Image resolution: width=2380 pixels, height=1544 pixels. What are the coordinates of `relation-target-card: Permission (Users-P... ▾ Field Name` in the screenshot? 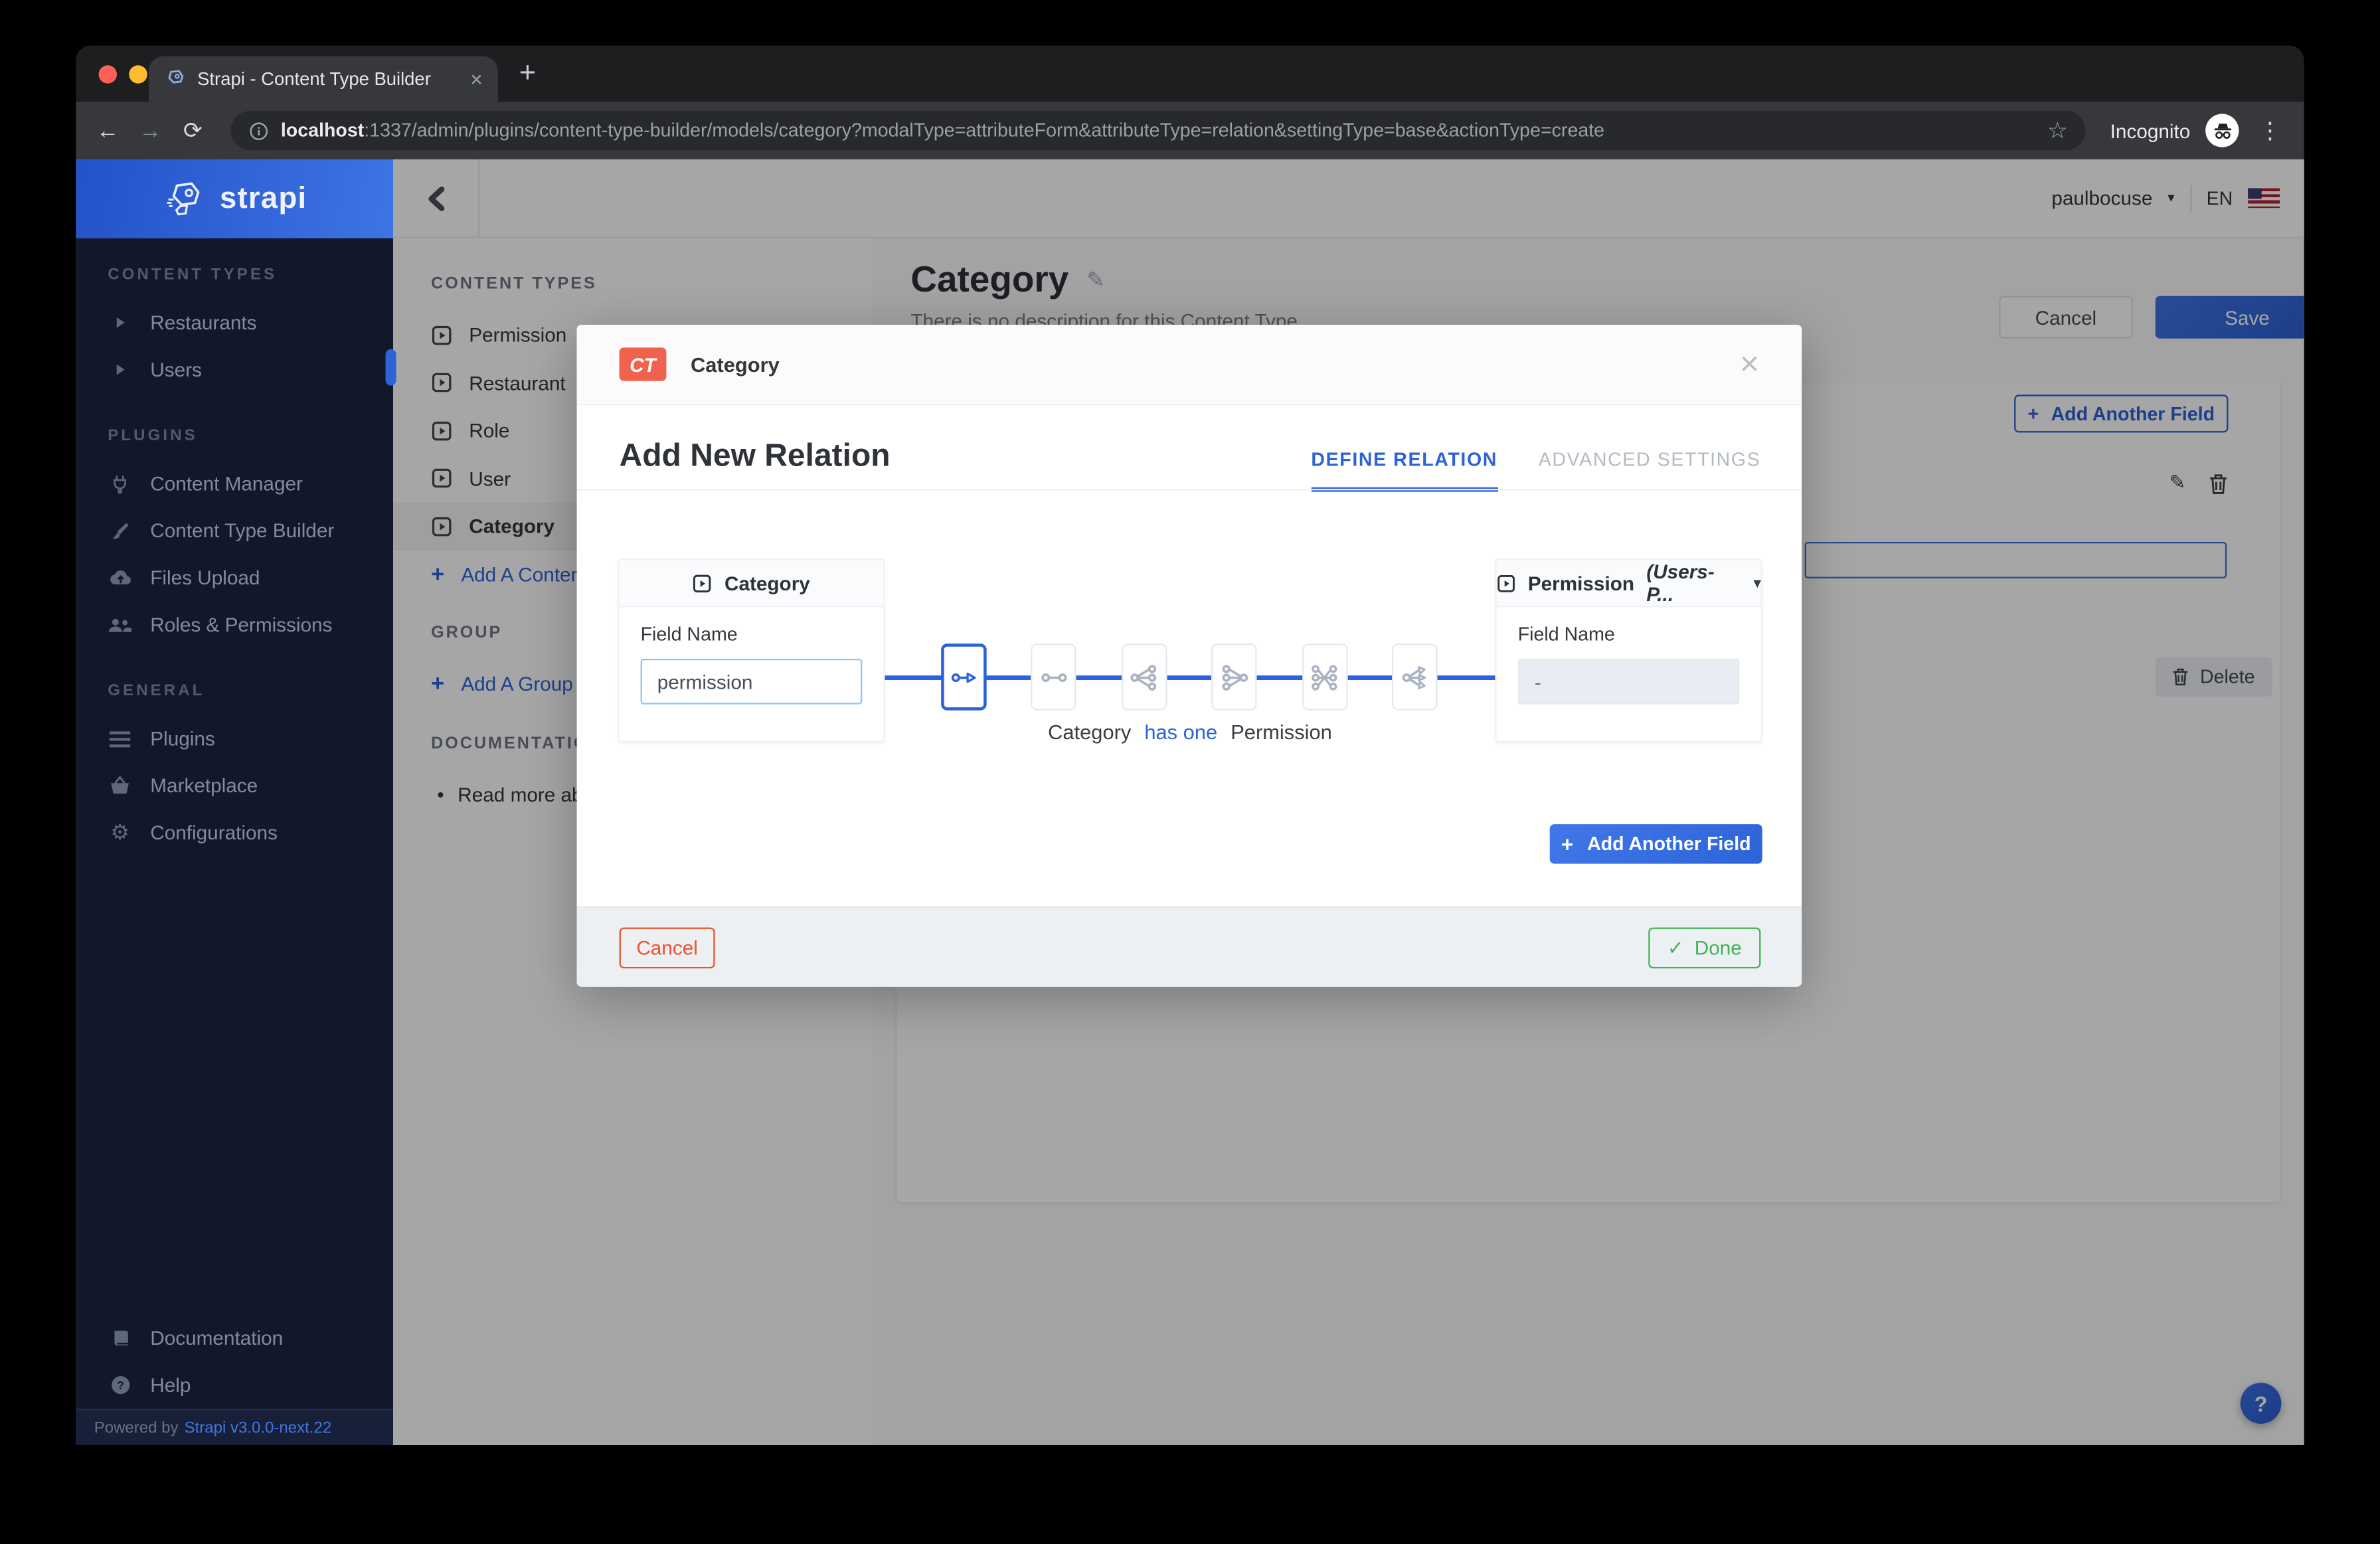 It's located at (1628, 650).